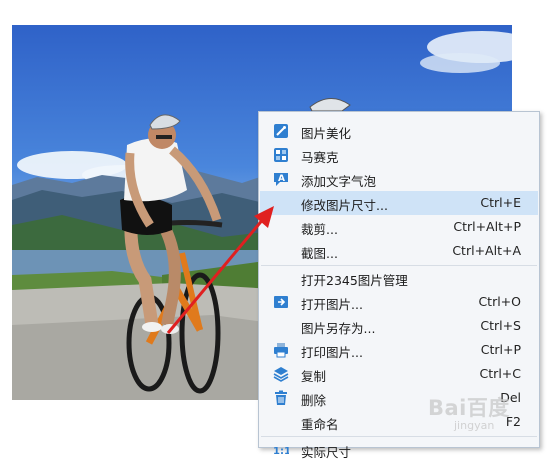  I want to click on text-bubble-icon: A, so click(281, 179).